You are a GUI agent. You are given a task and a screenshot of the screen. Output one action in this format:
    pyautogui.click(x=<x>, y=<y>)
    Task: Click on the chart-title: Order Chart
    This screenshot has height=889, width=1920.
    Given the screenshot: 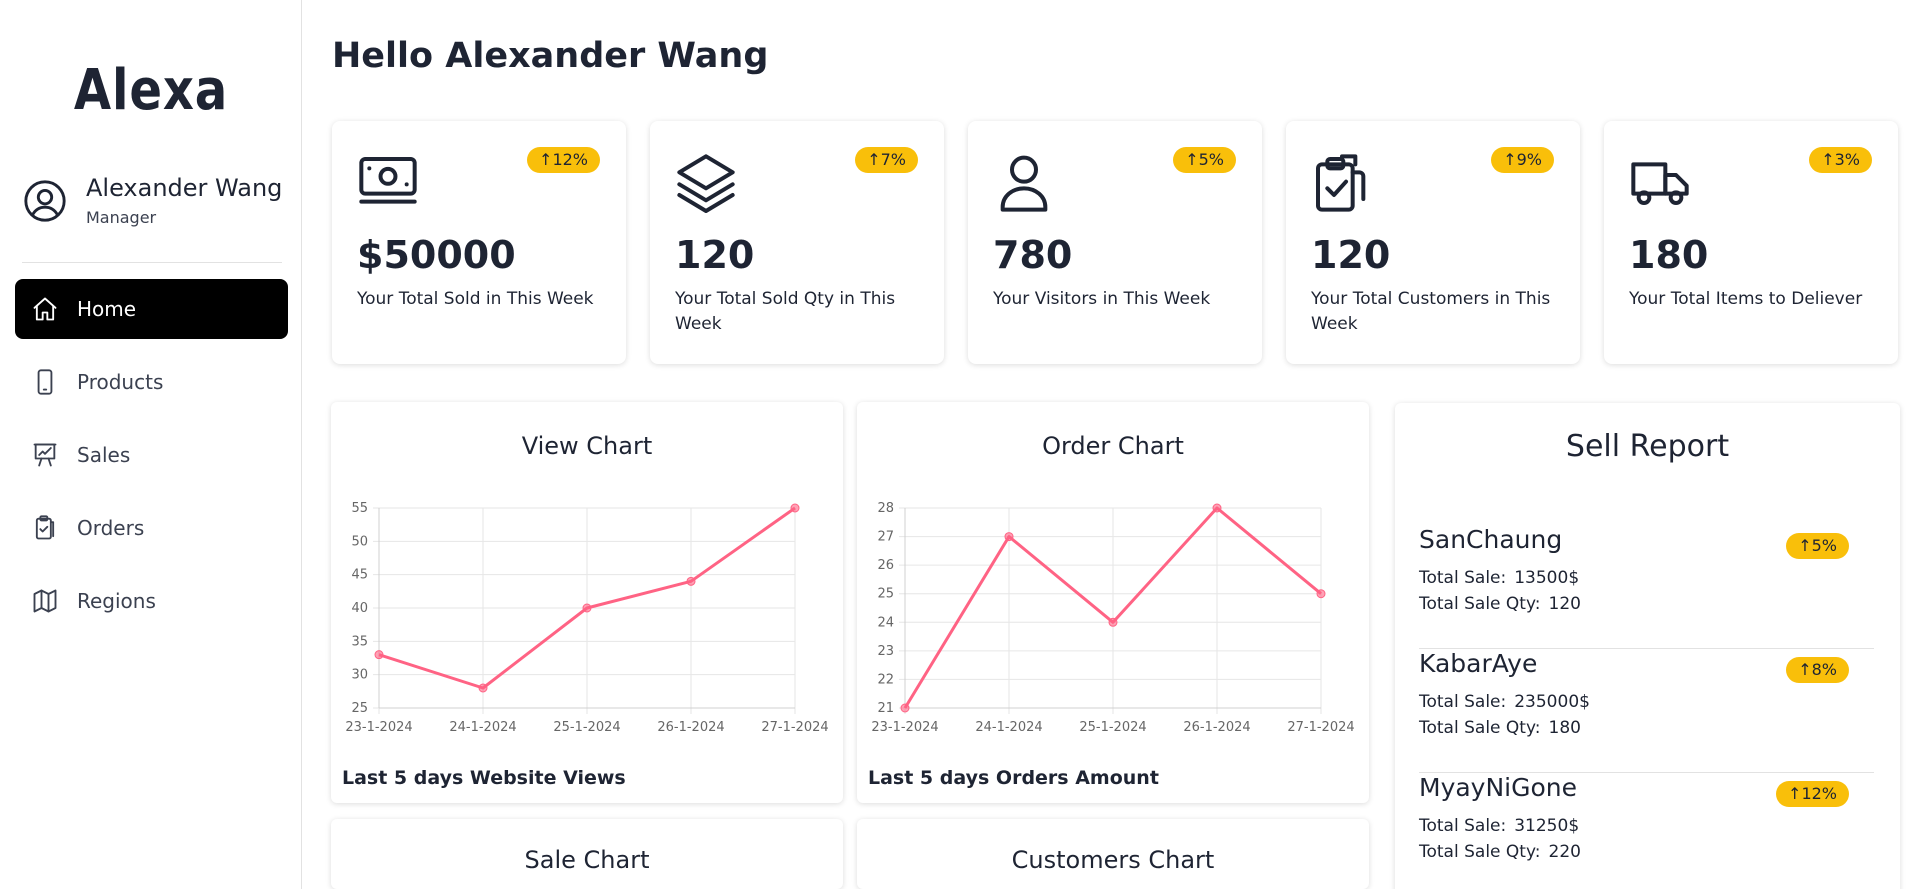 What is the action you would take?
    pyautogui.click(x=1113, y=446)
    